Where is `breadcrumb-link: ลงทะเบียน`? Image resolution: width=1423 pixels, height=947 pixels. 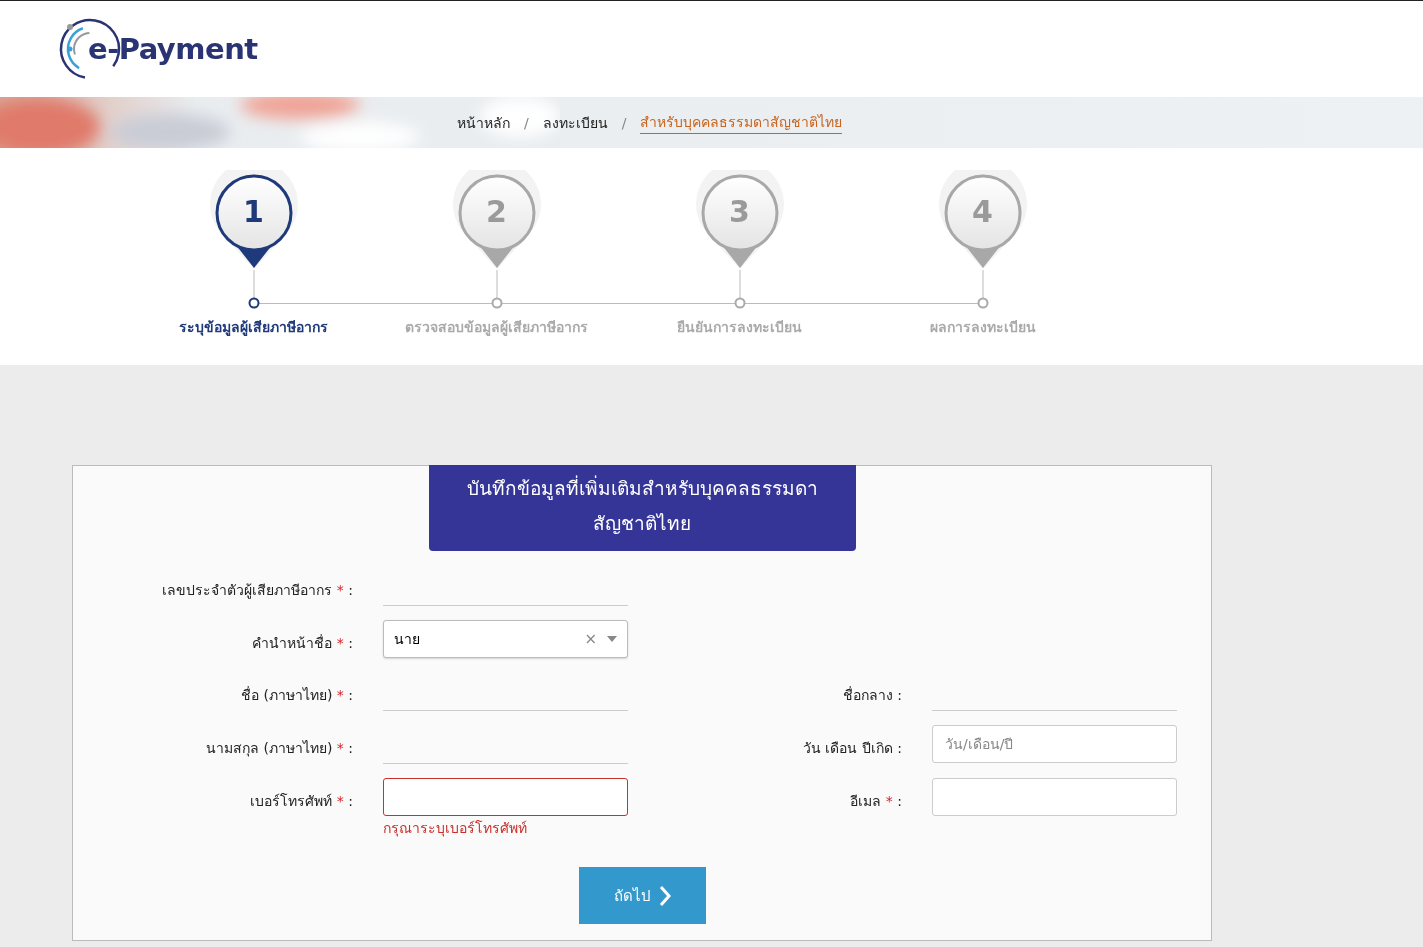 breadcrumb-link: ลงทะเบียน is located at coordinates (575, 122).